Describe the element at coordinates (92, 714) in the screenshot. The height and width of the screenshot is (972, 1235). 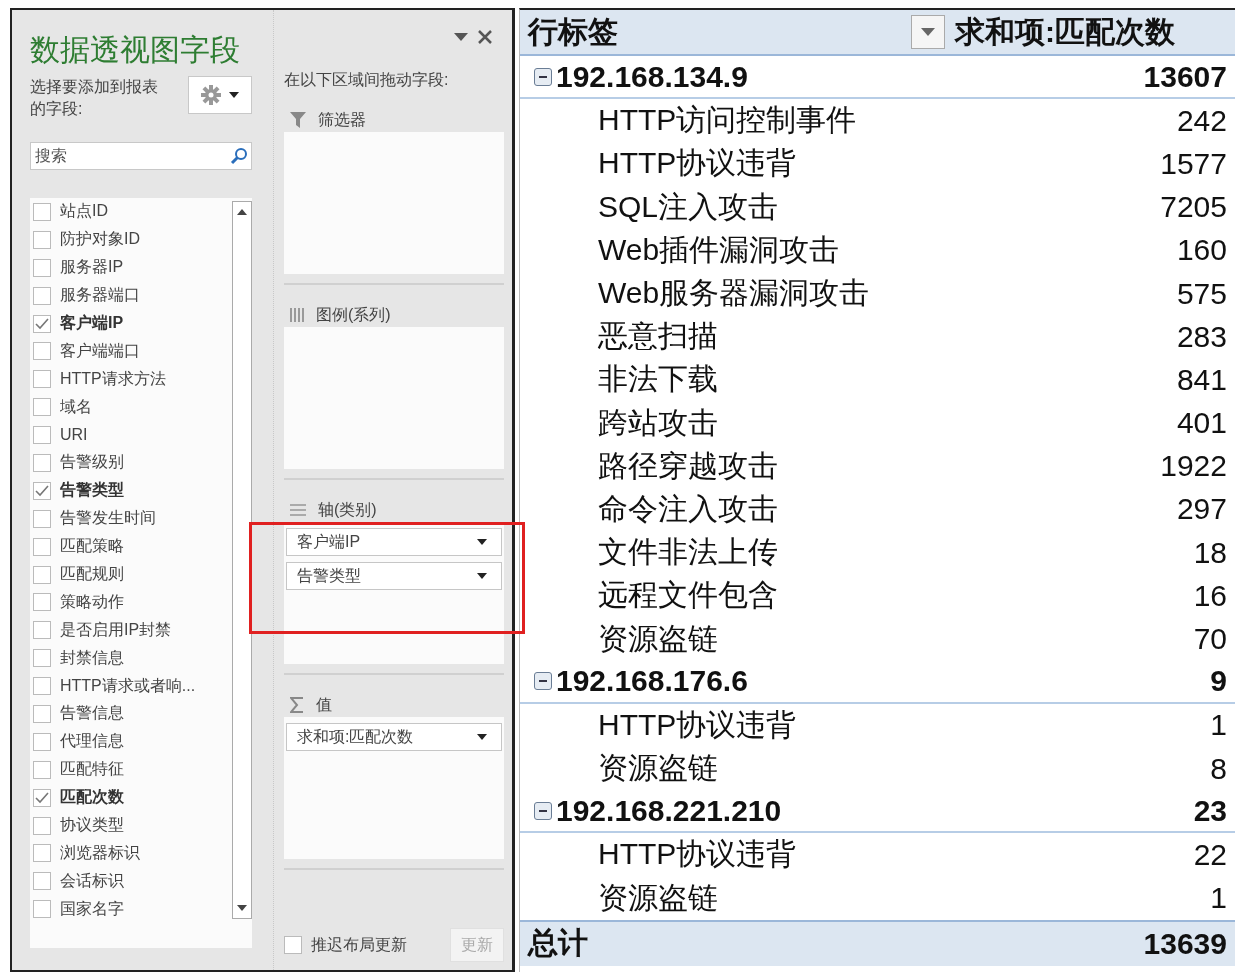
I see `field-label: 告警信息` at that location.